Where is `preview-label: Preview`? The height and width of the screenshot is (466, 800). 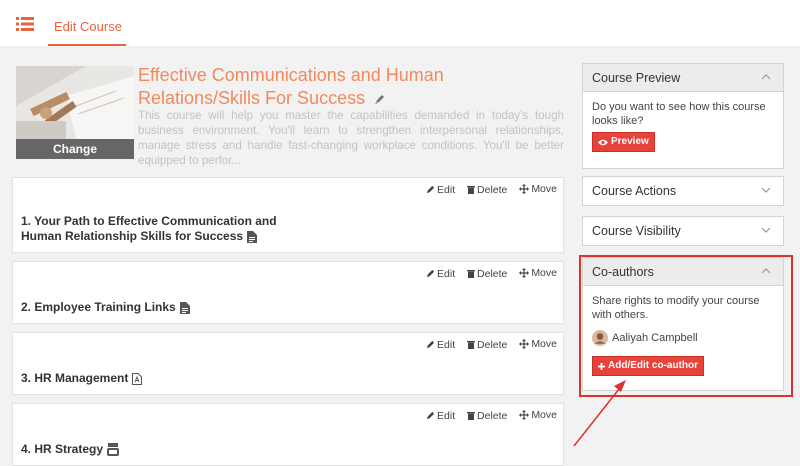
preview-label: Preview is located at coordinates (630, 141).